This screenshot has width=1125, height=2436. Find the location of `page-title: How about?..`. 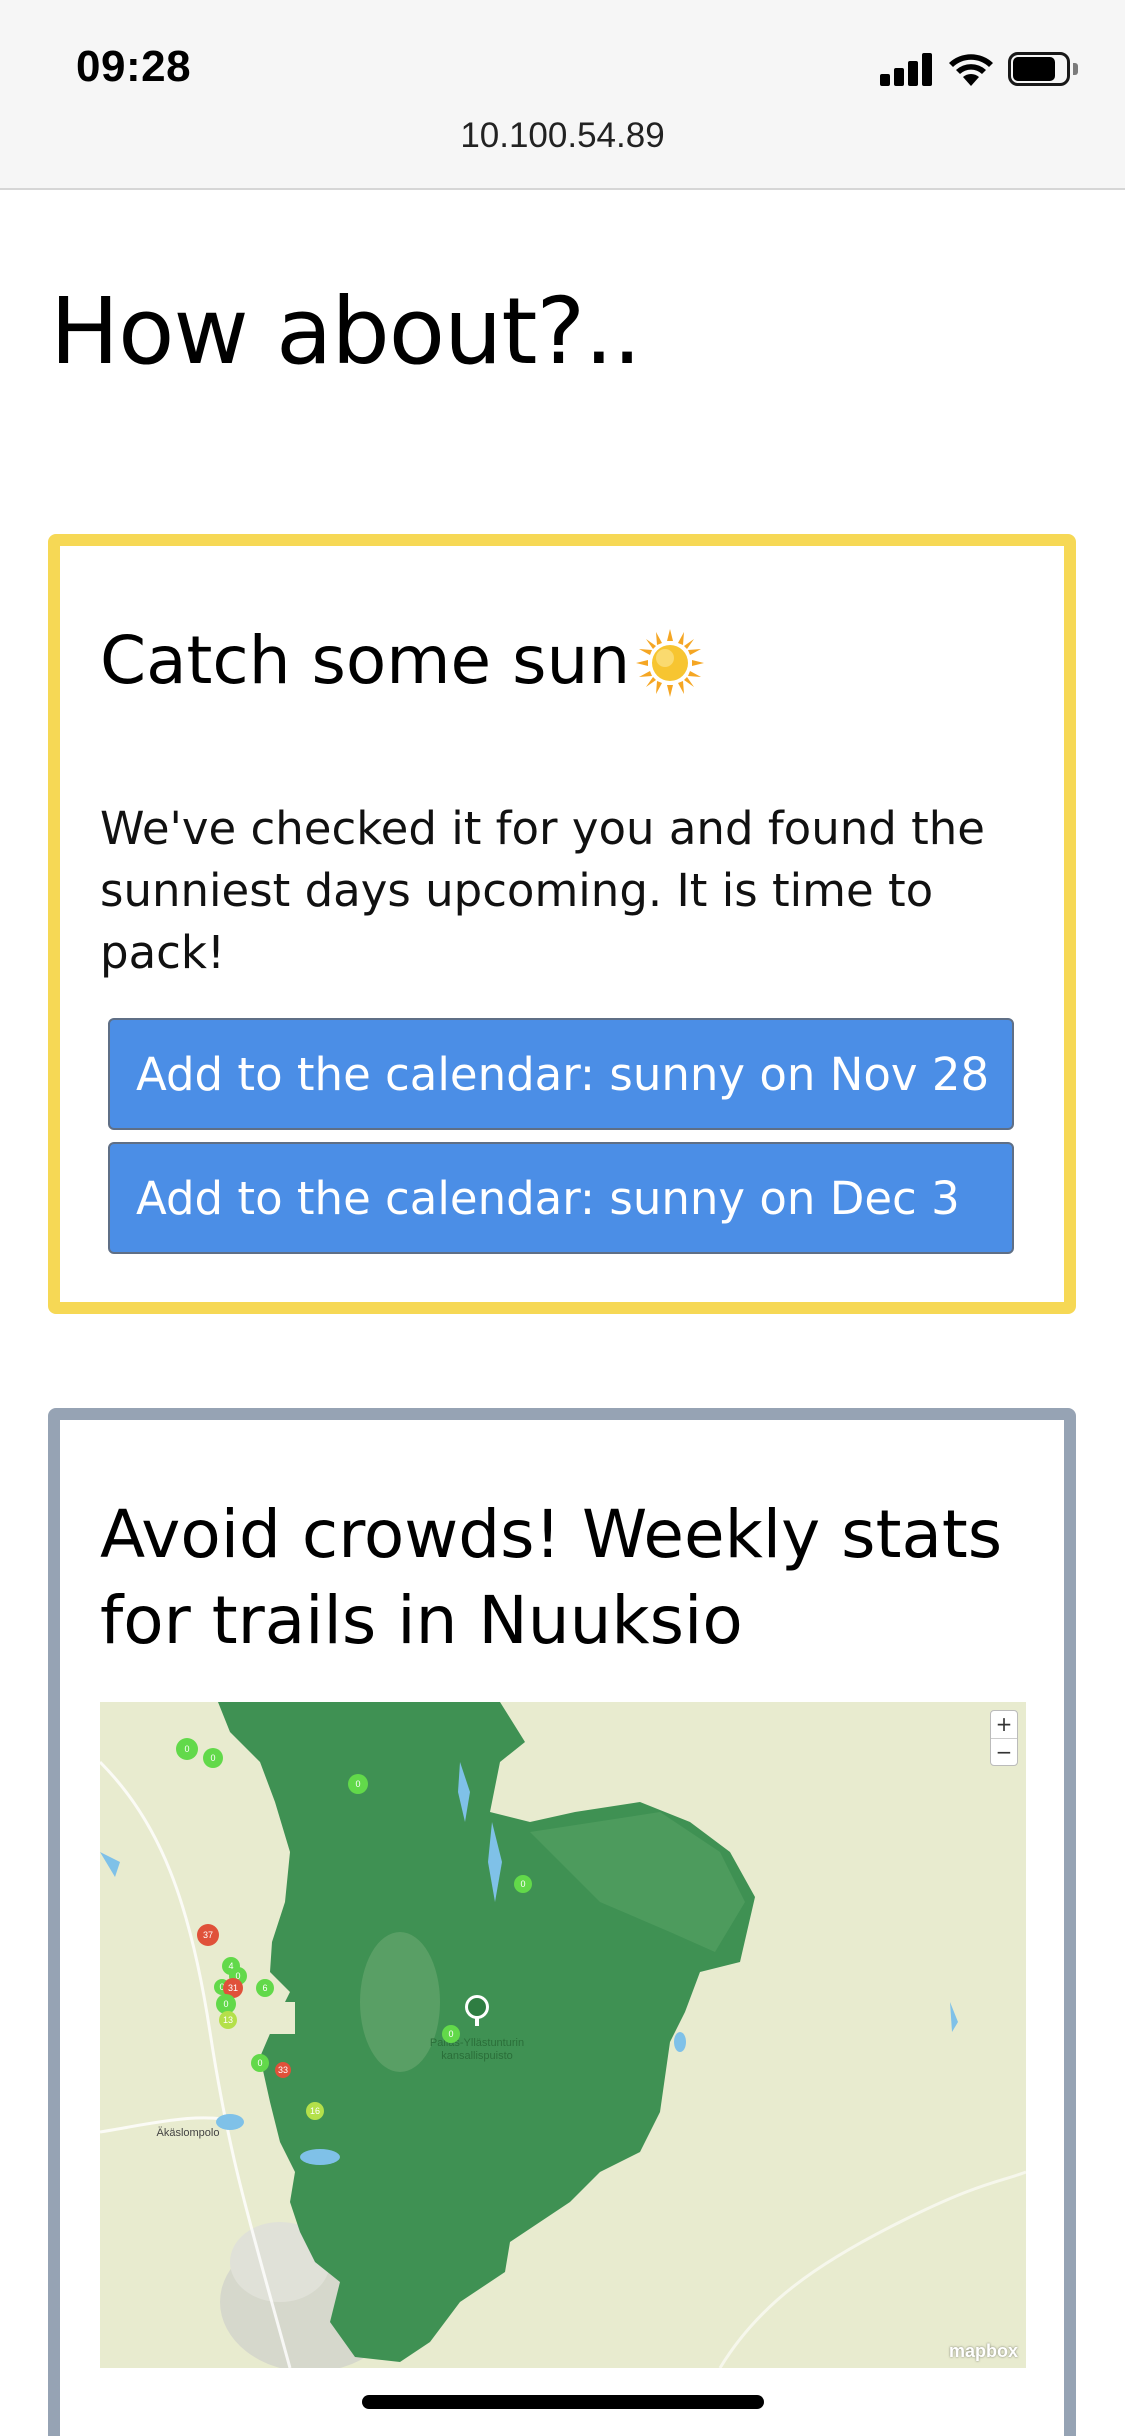

page-title: How about?.. is located at coordinates (346, 331).